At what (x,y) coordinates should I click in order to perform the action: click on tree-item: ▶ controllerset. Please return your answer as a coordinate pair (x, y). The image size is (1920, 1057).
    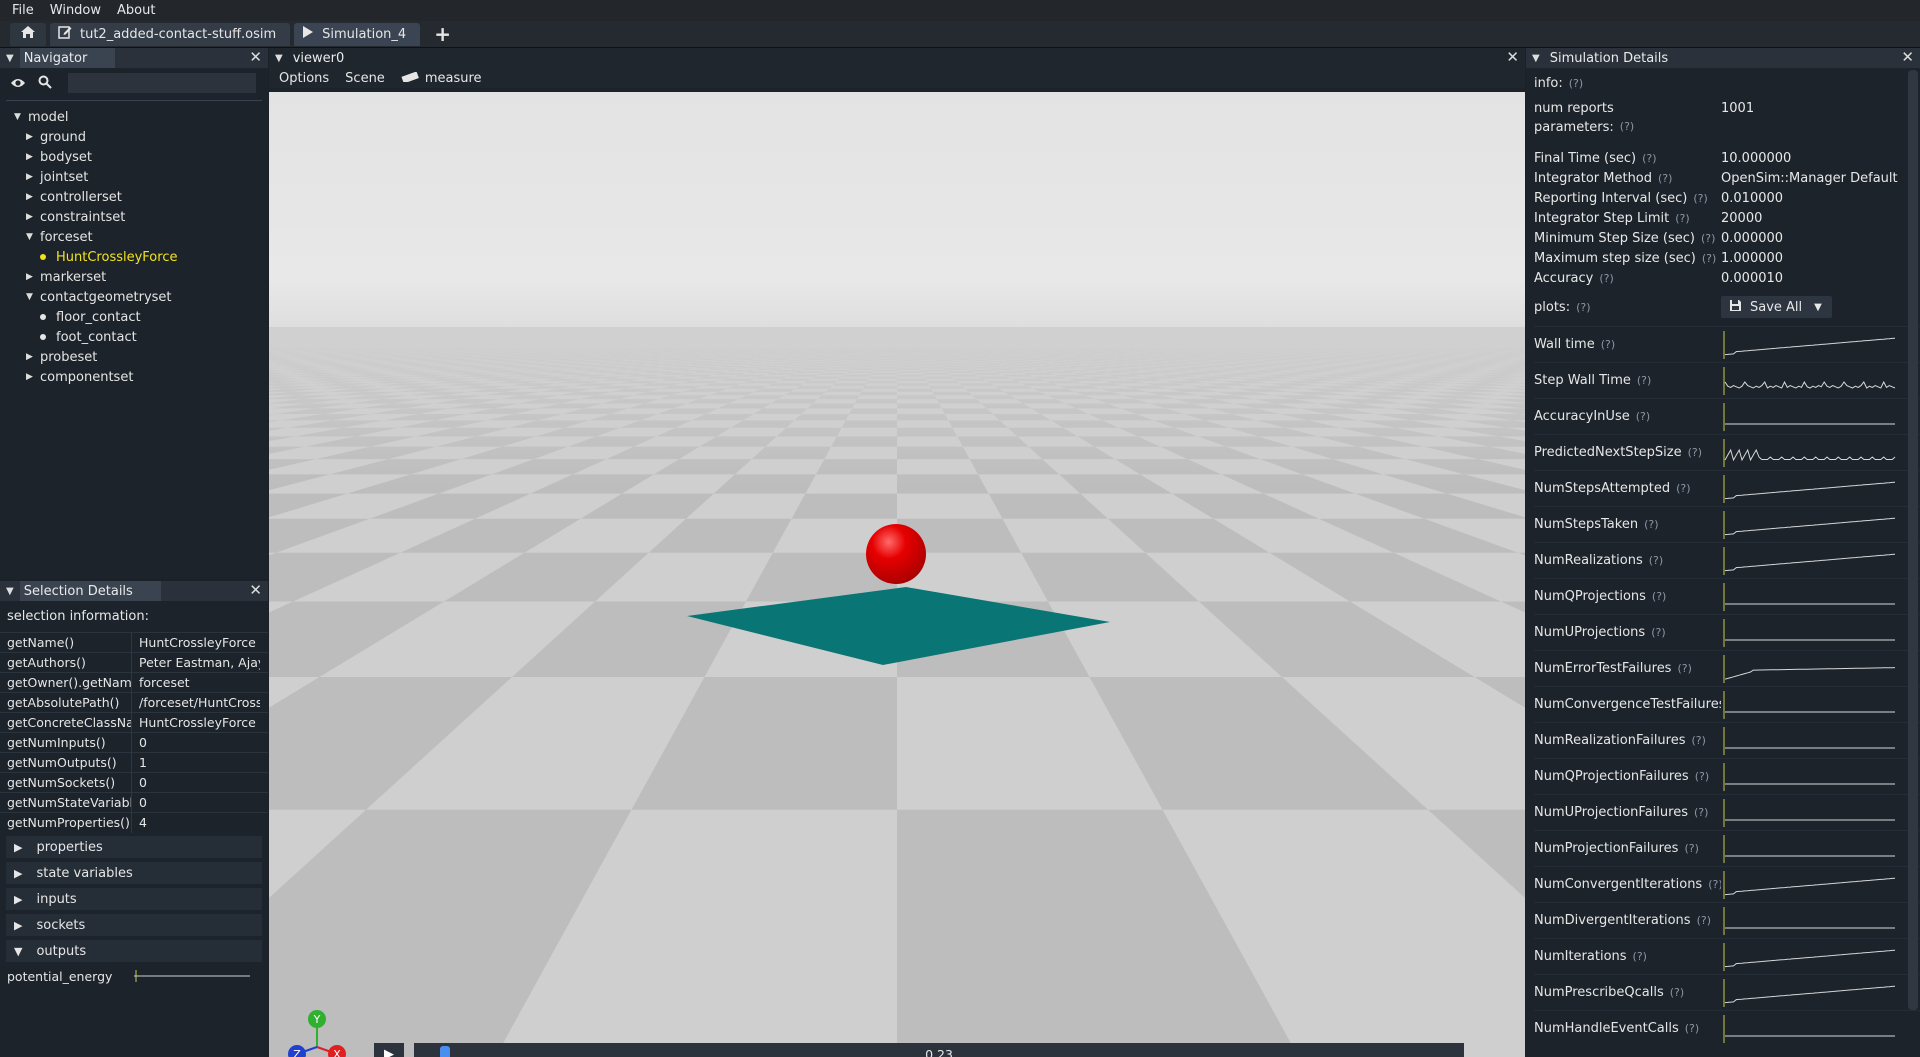
    Looking at the image, I should click on (141, 197).